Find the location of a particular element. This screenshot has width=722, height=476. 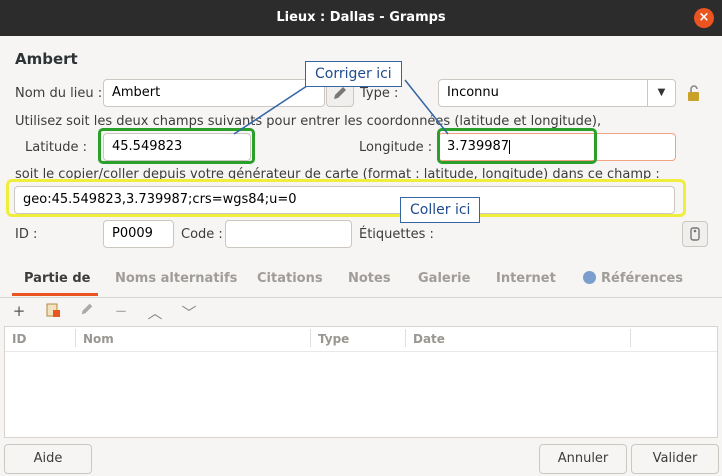

header-divider is located at coordinates (361, 351).